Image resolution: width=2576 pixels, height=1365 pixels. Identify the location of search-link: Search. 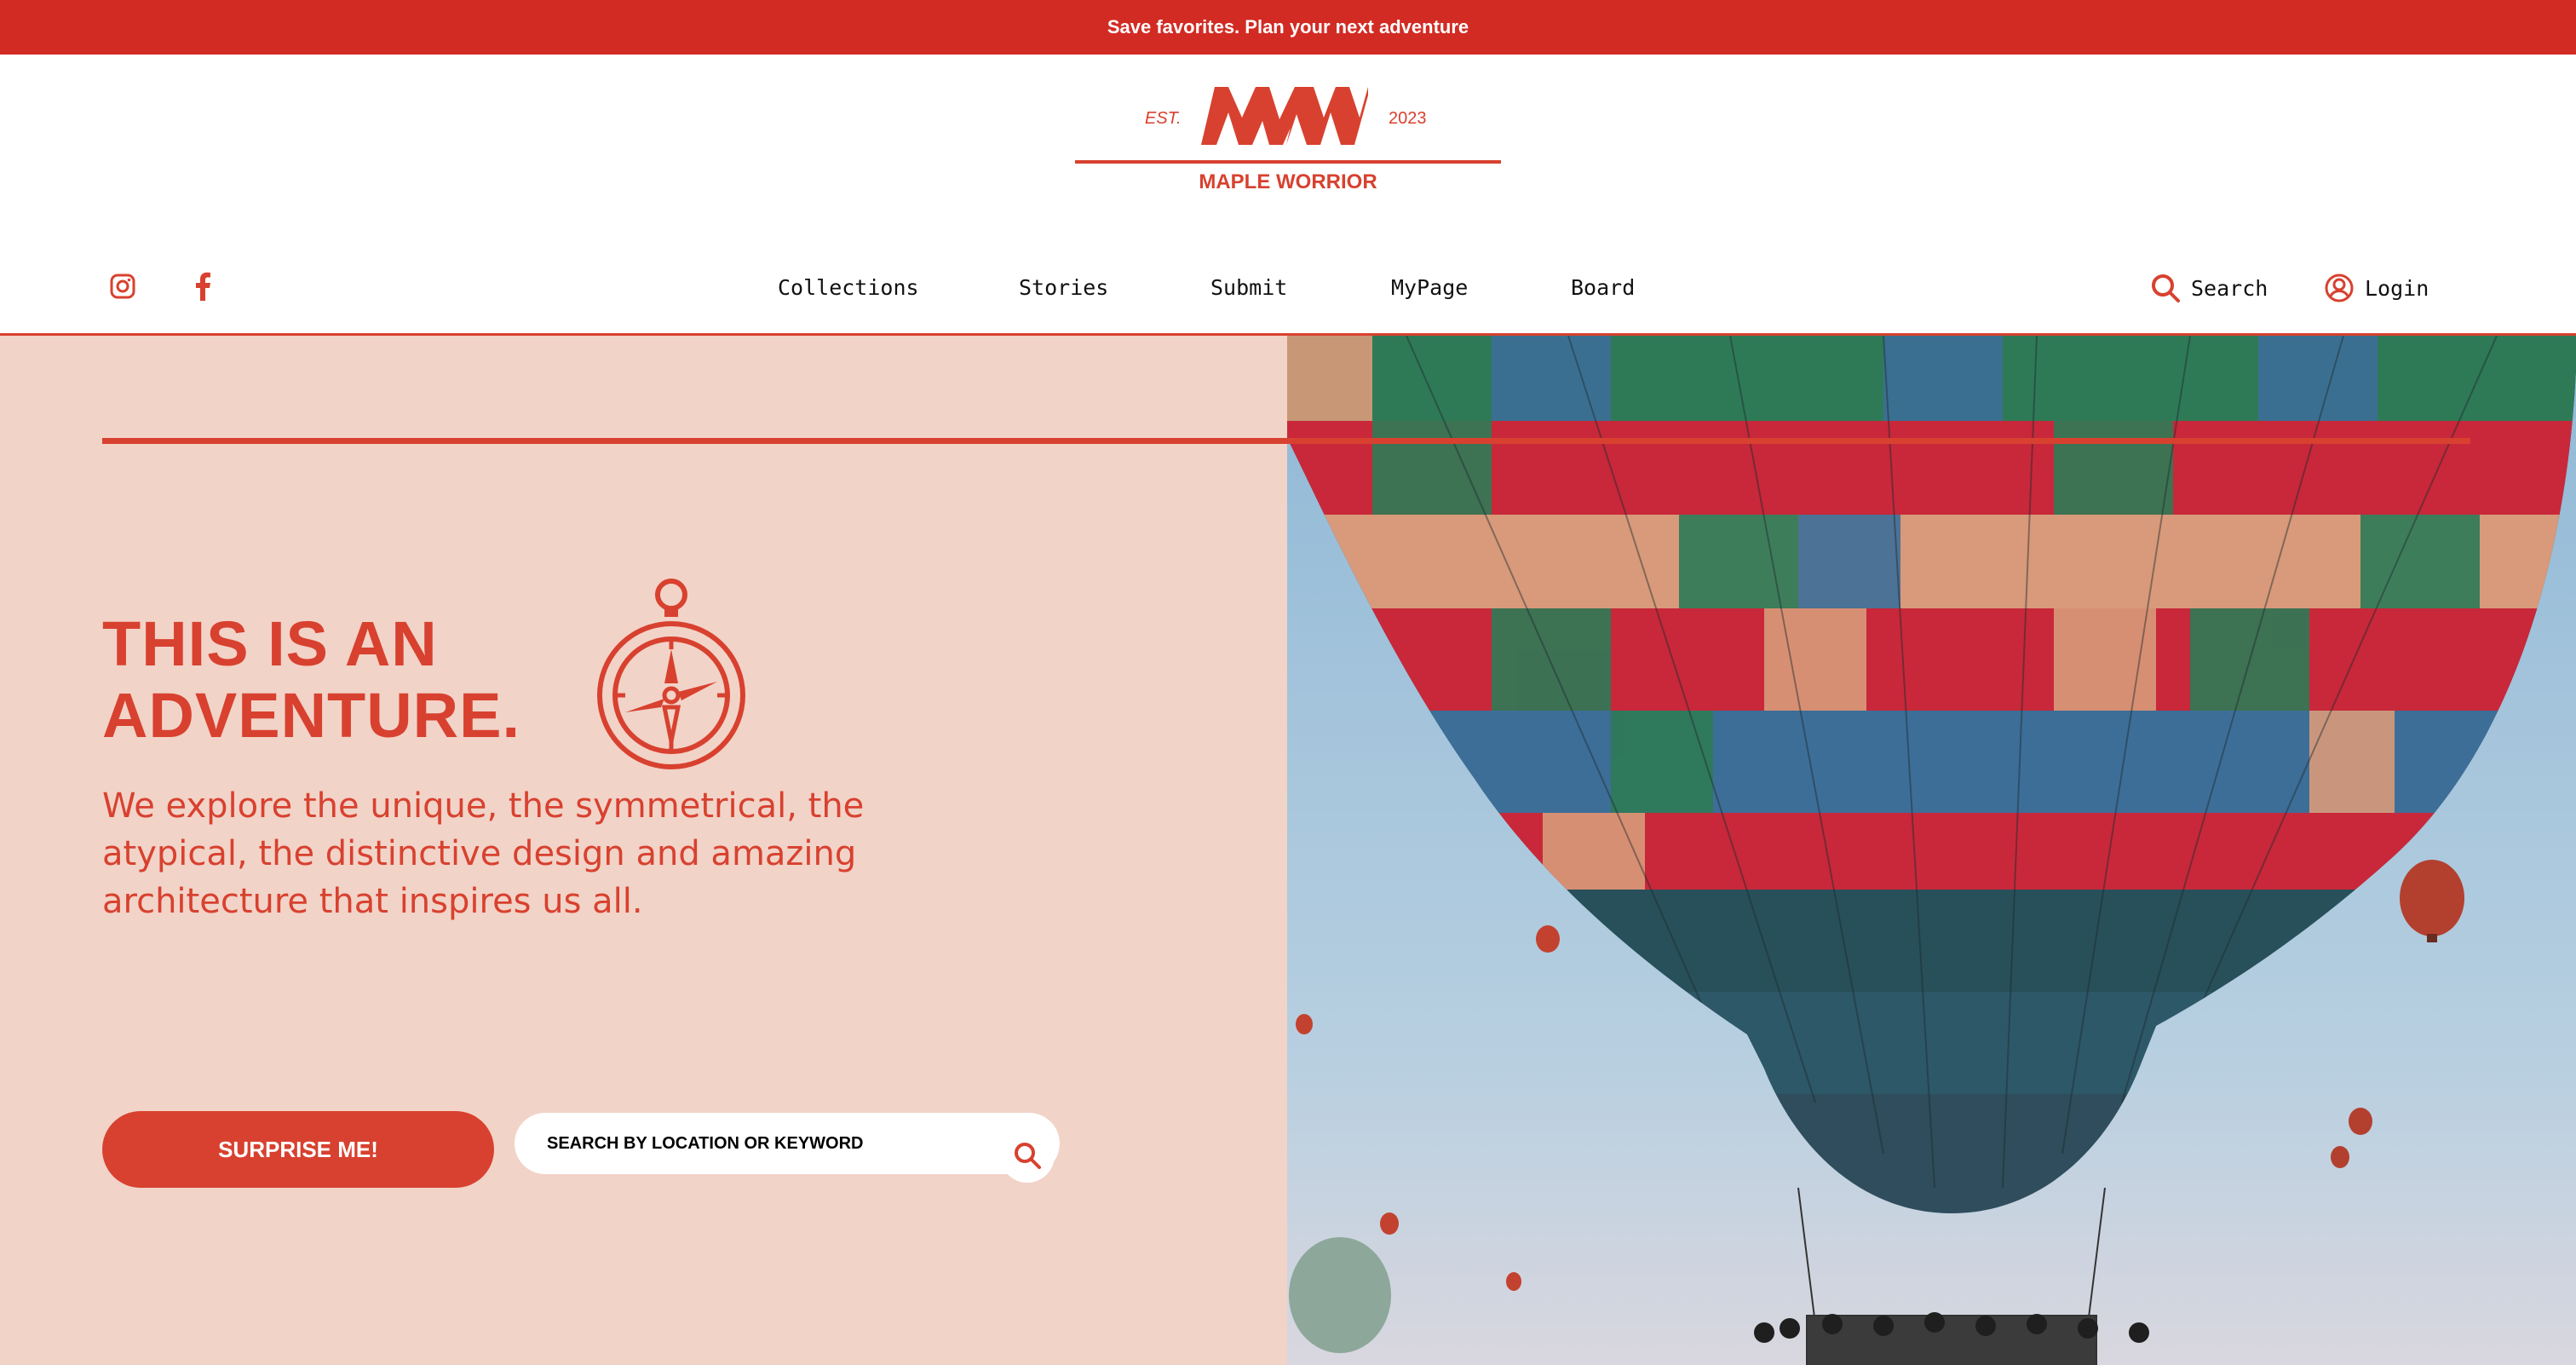
(2209, 288).